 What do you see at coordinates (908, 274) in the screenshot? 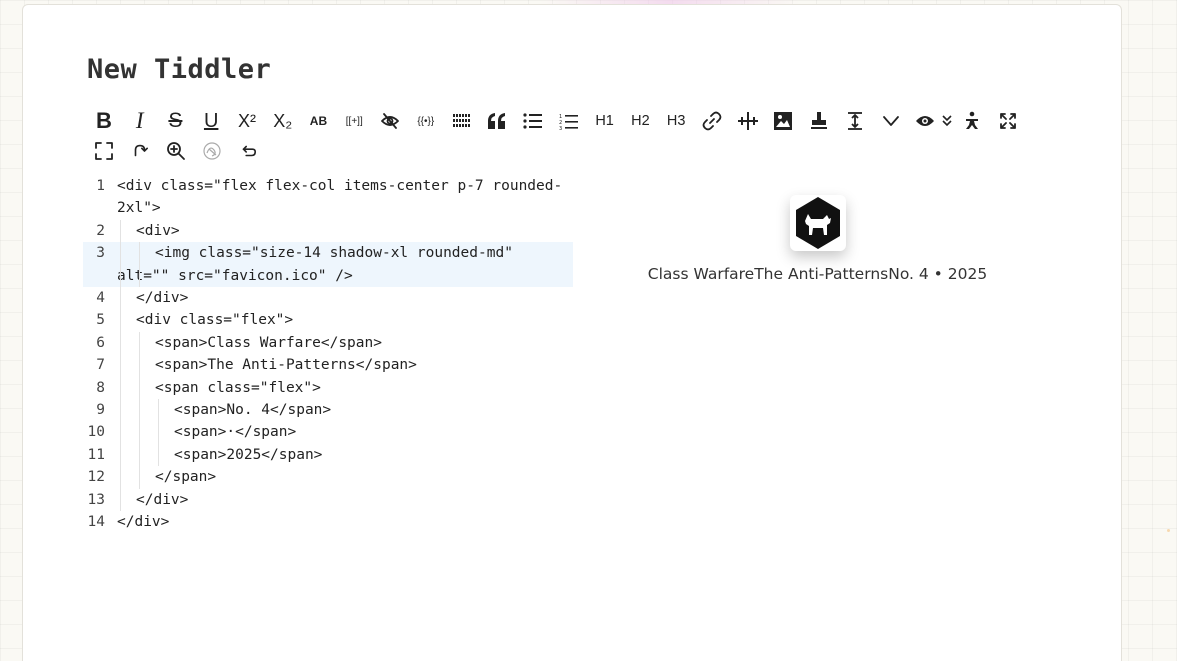
I see `caption-part: No. 4` at bounding box center [908, 274].